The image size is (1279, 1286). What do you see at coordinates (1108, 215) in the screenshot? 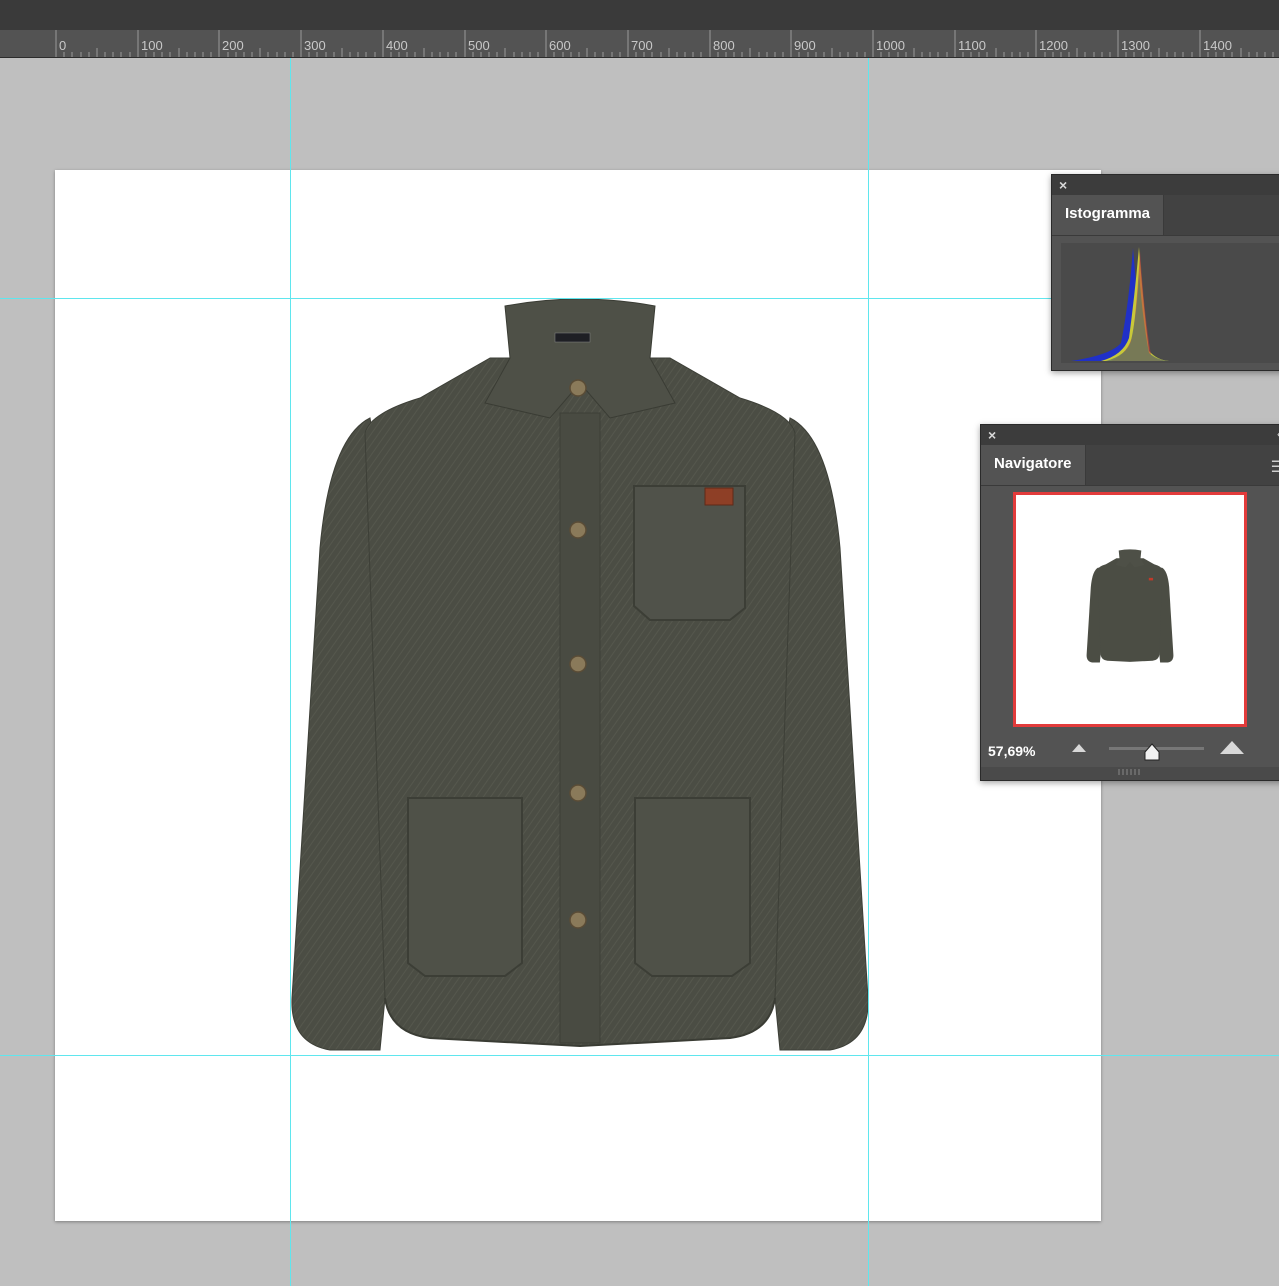
I see `tab-histogram: Istogramma` at bounding box center [1108, 215].